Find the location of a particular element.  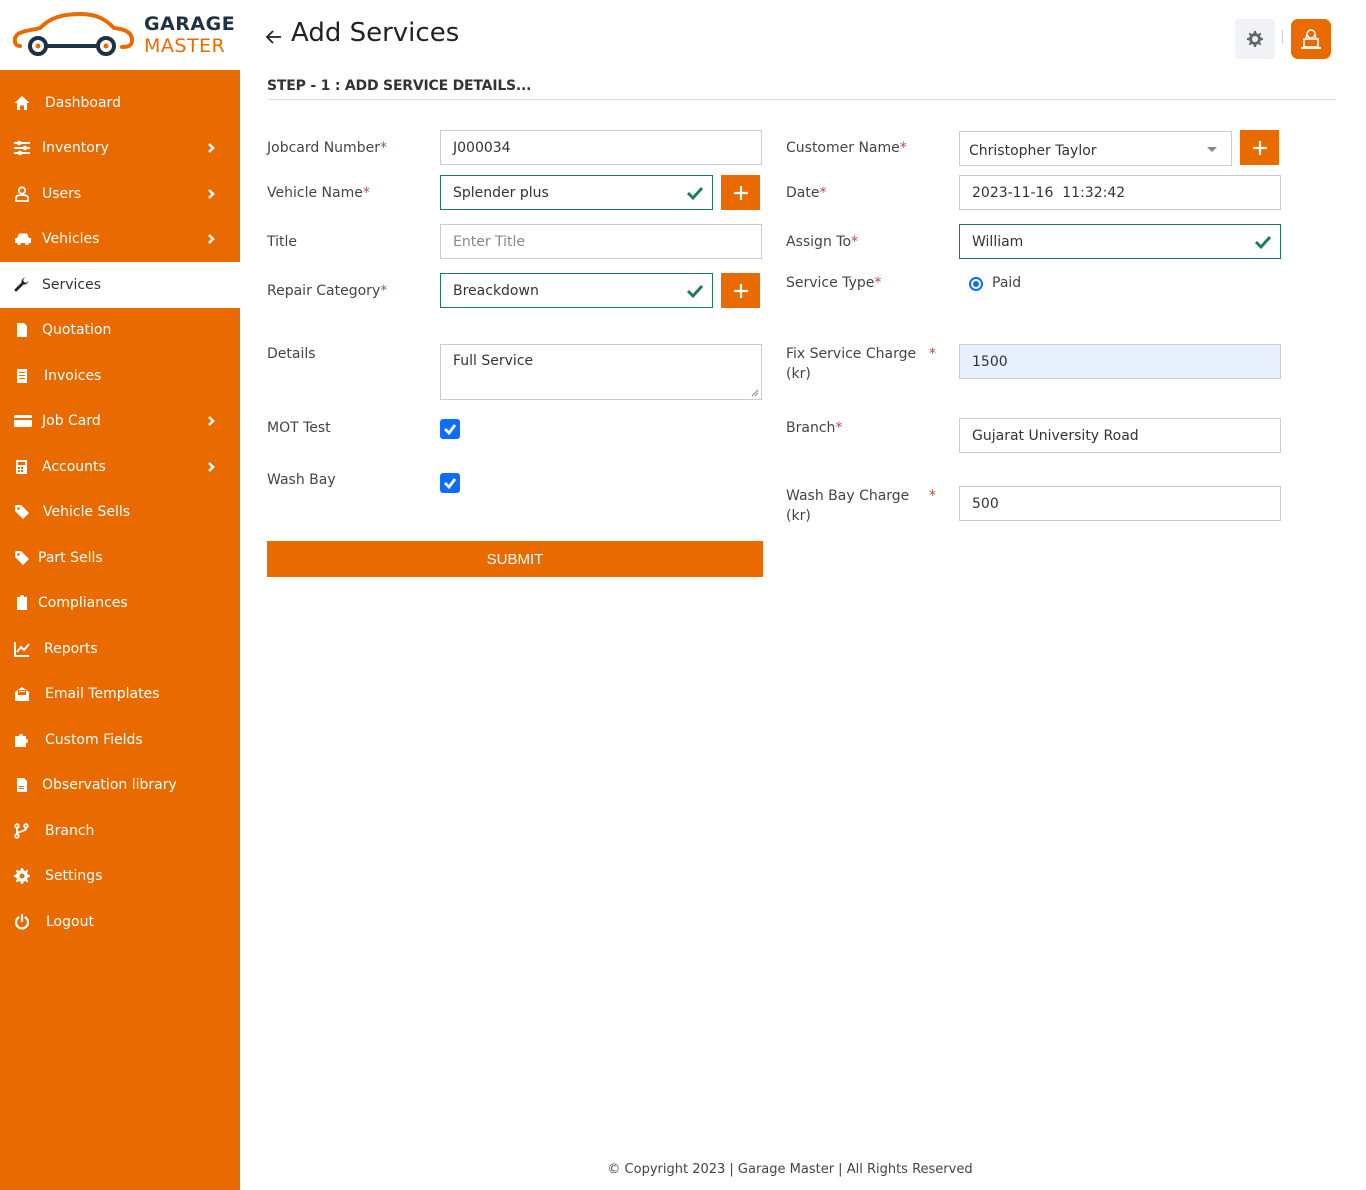

sidebar-item-part-sells: Part Sells is located at coordinates (120, 558).